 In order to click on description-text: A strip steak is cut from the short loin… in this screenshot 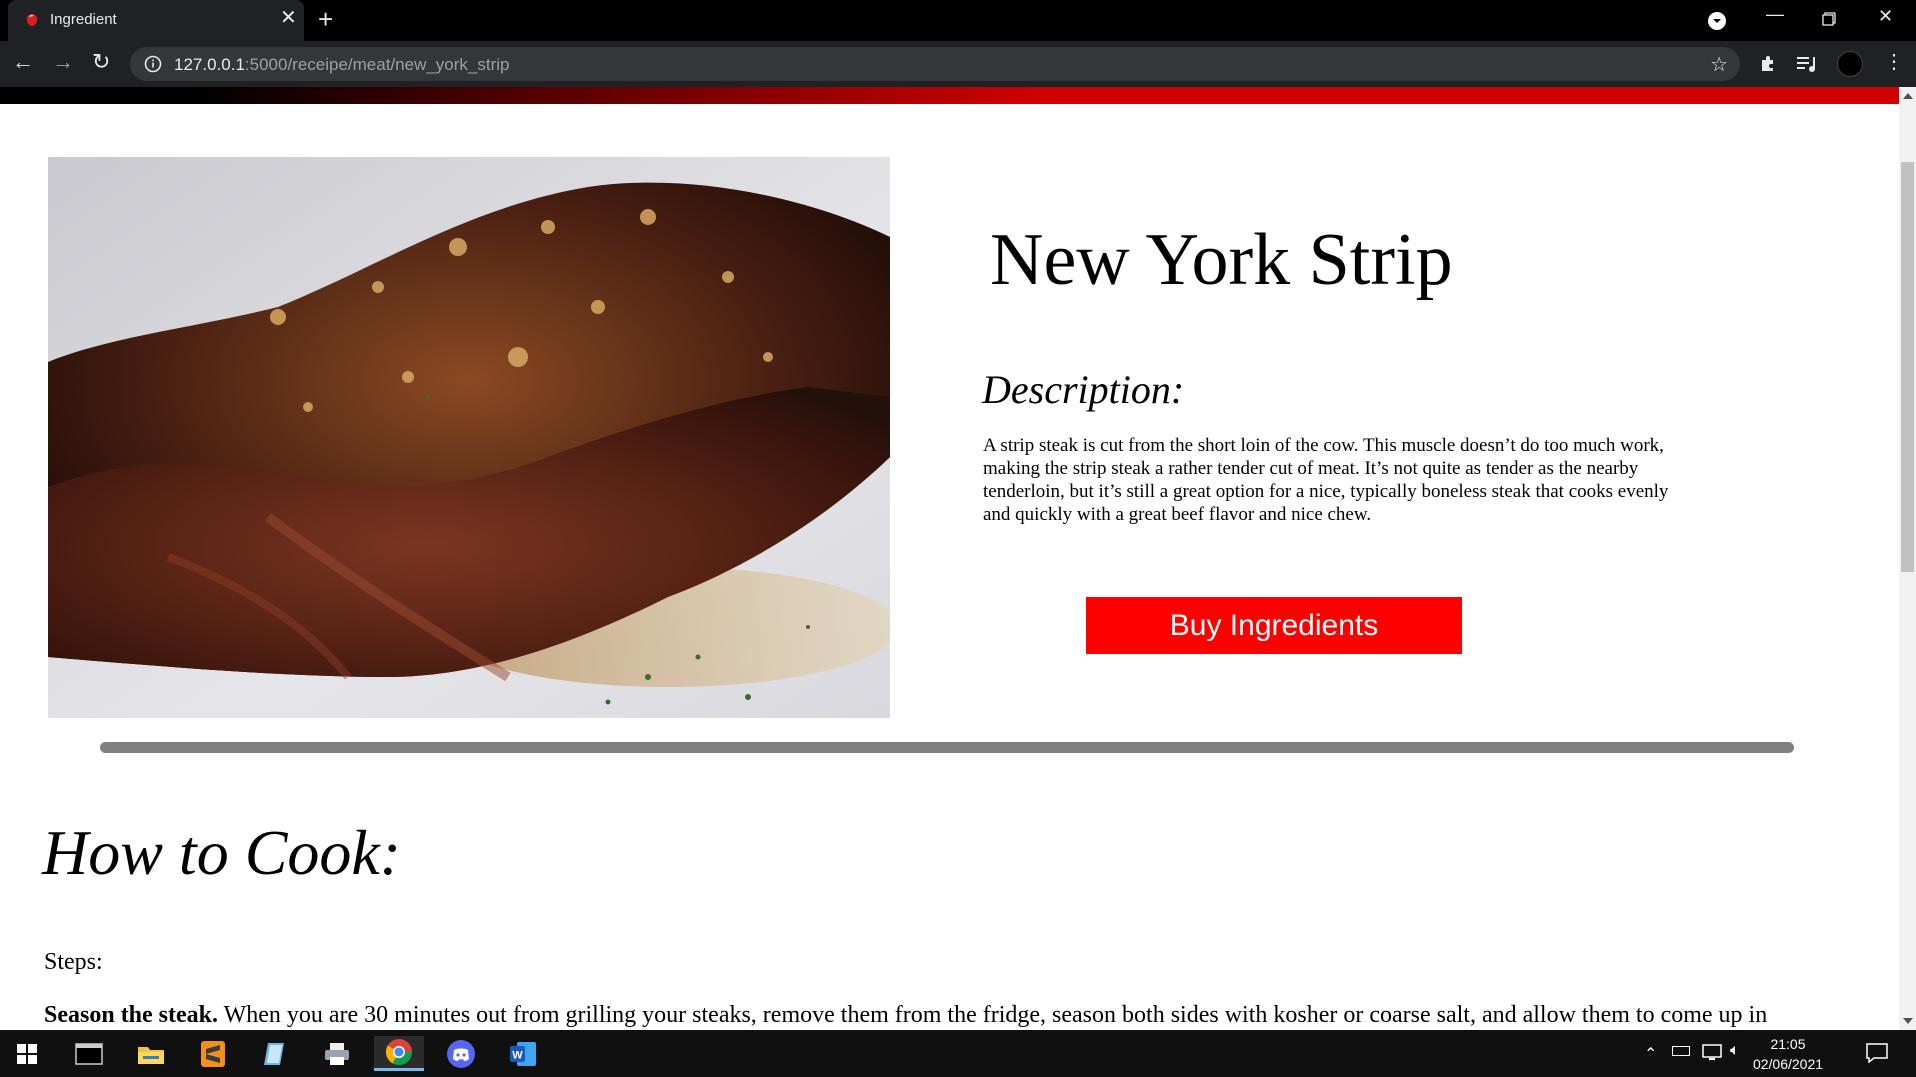, I will do `click(1326, 480)`.